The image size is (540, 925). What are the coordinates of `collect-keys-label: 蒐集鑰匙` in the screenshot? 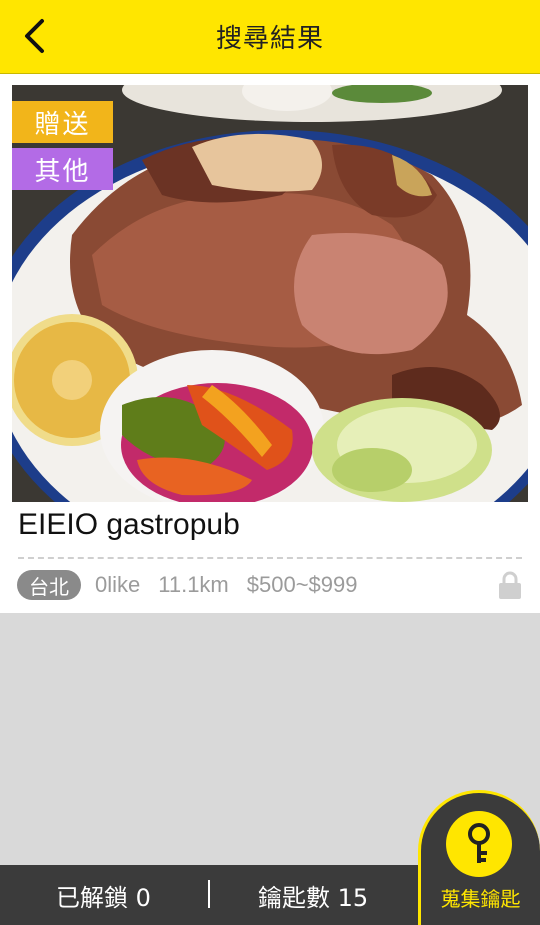 It's located at (480, 899).